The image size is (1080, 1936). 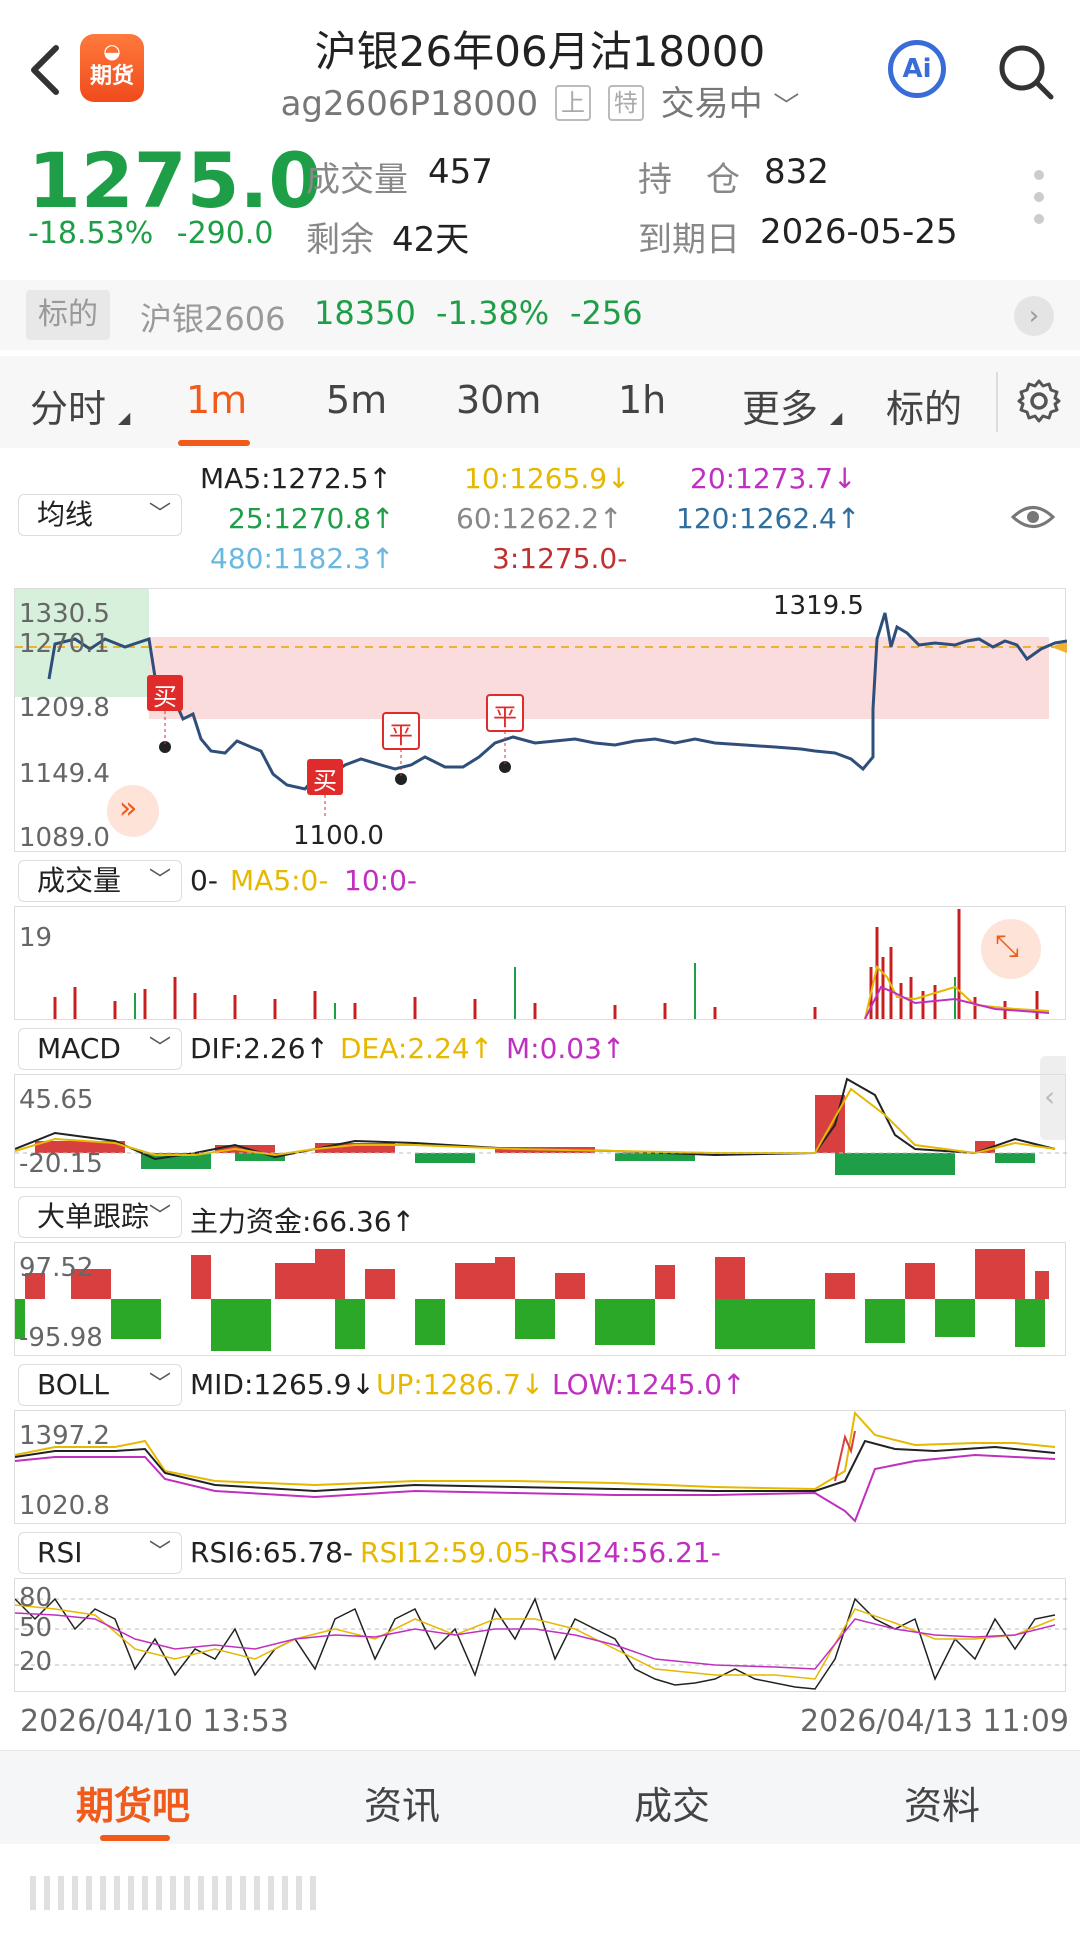 I want to click on last-price: 1275.0, so click(x=175, y=180).